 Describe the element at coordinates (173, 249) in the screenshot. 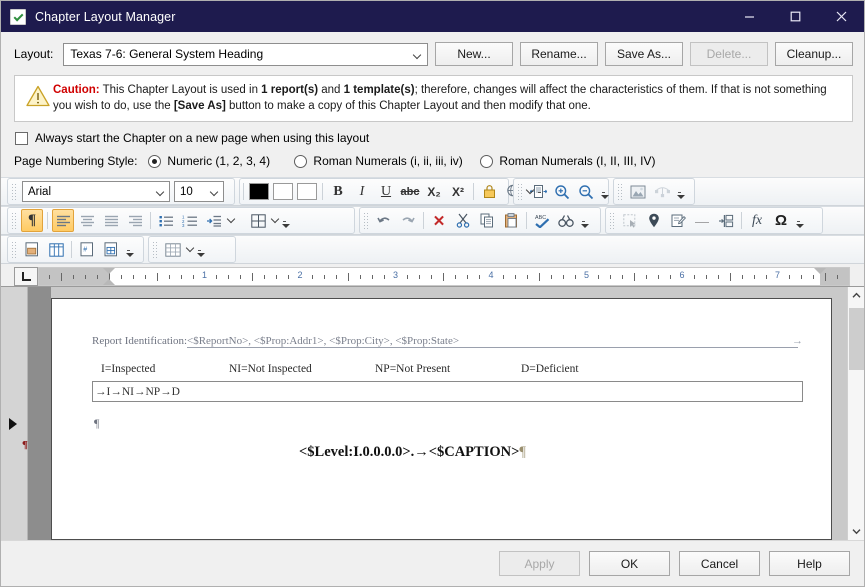

I see `table-properties-icon` at that location.